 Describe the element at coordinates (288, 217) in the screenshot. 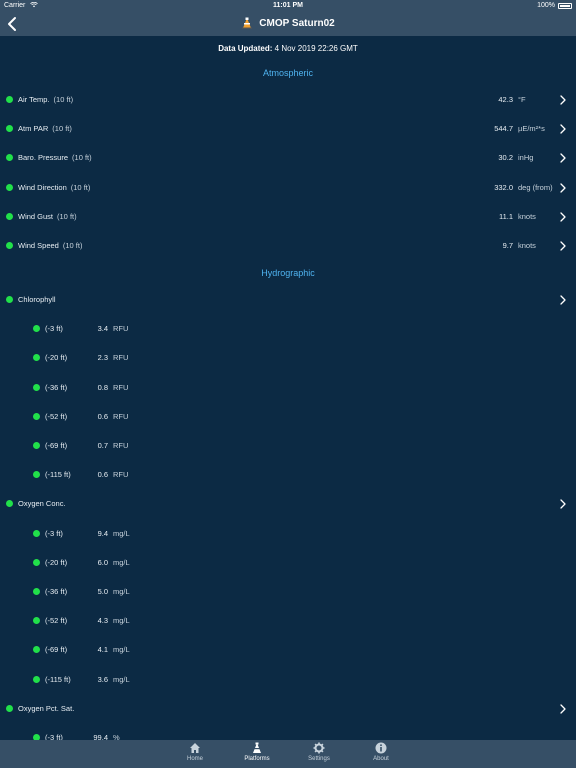

I see `atmospheric-row: Wind Gust (10 ft) 11.1 knots` at that location.